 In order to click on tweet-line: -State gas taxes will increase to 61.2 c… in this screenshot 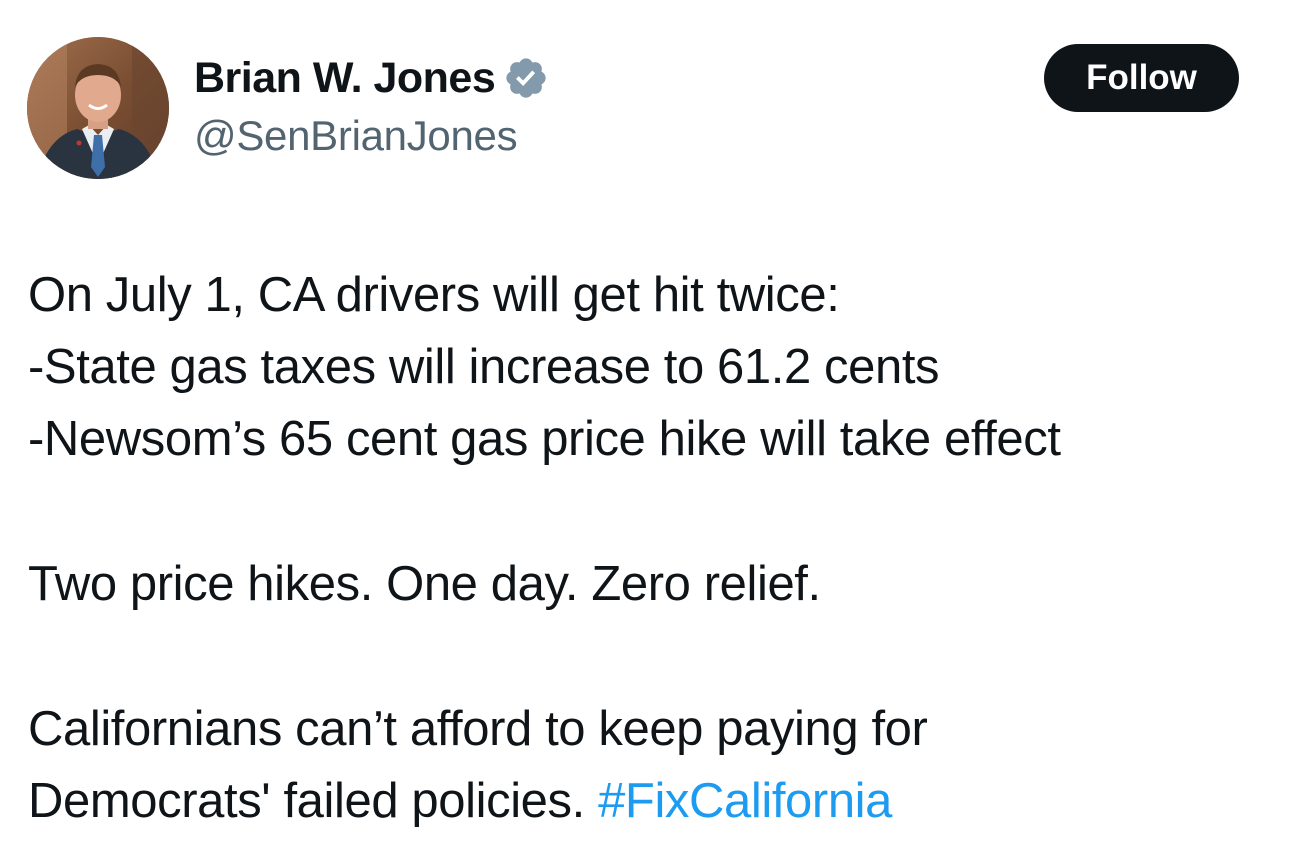, I will do `click(484, 367)`.